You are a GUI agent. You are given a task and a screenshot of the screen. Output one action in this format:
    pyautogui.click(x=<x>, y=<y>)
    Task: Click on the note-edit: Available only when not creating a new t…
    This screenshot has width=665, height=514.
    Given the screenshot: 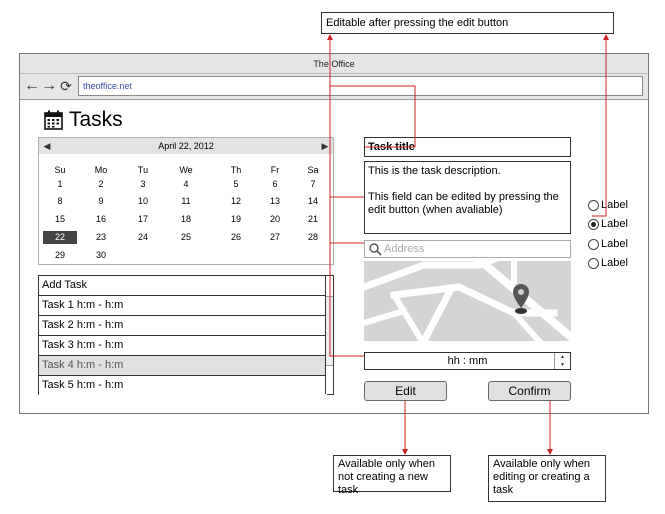 What is the action you would take?
    pyautogui.click(x=392, y=475)
    